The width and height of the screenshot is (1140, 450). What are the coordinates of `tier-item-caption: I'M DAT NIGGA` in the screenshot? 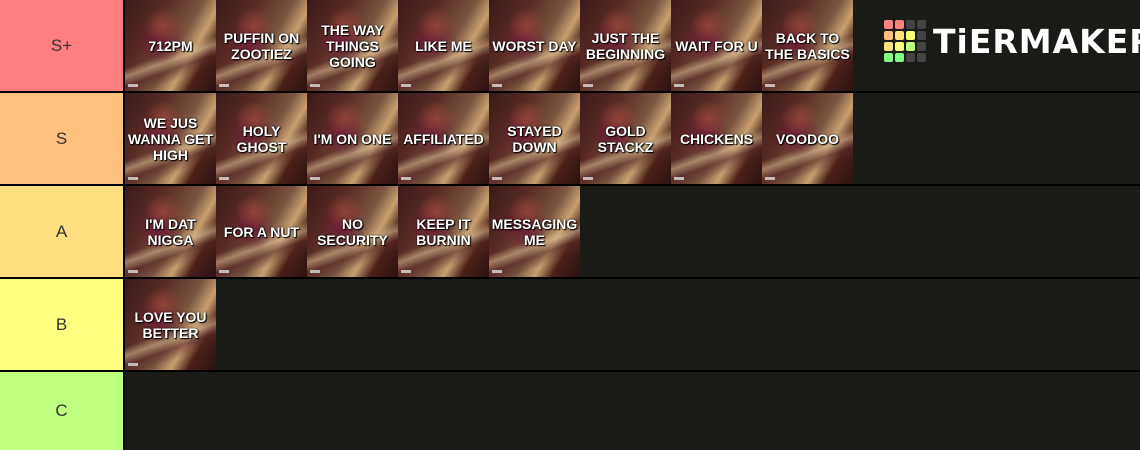 It's located at (170, 231).